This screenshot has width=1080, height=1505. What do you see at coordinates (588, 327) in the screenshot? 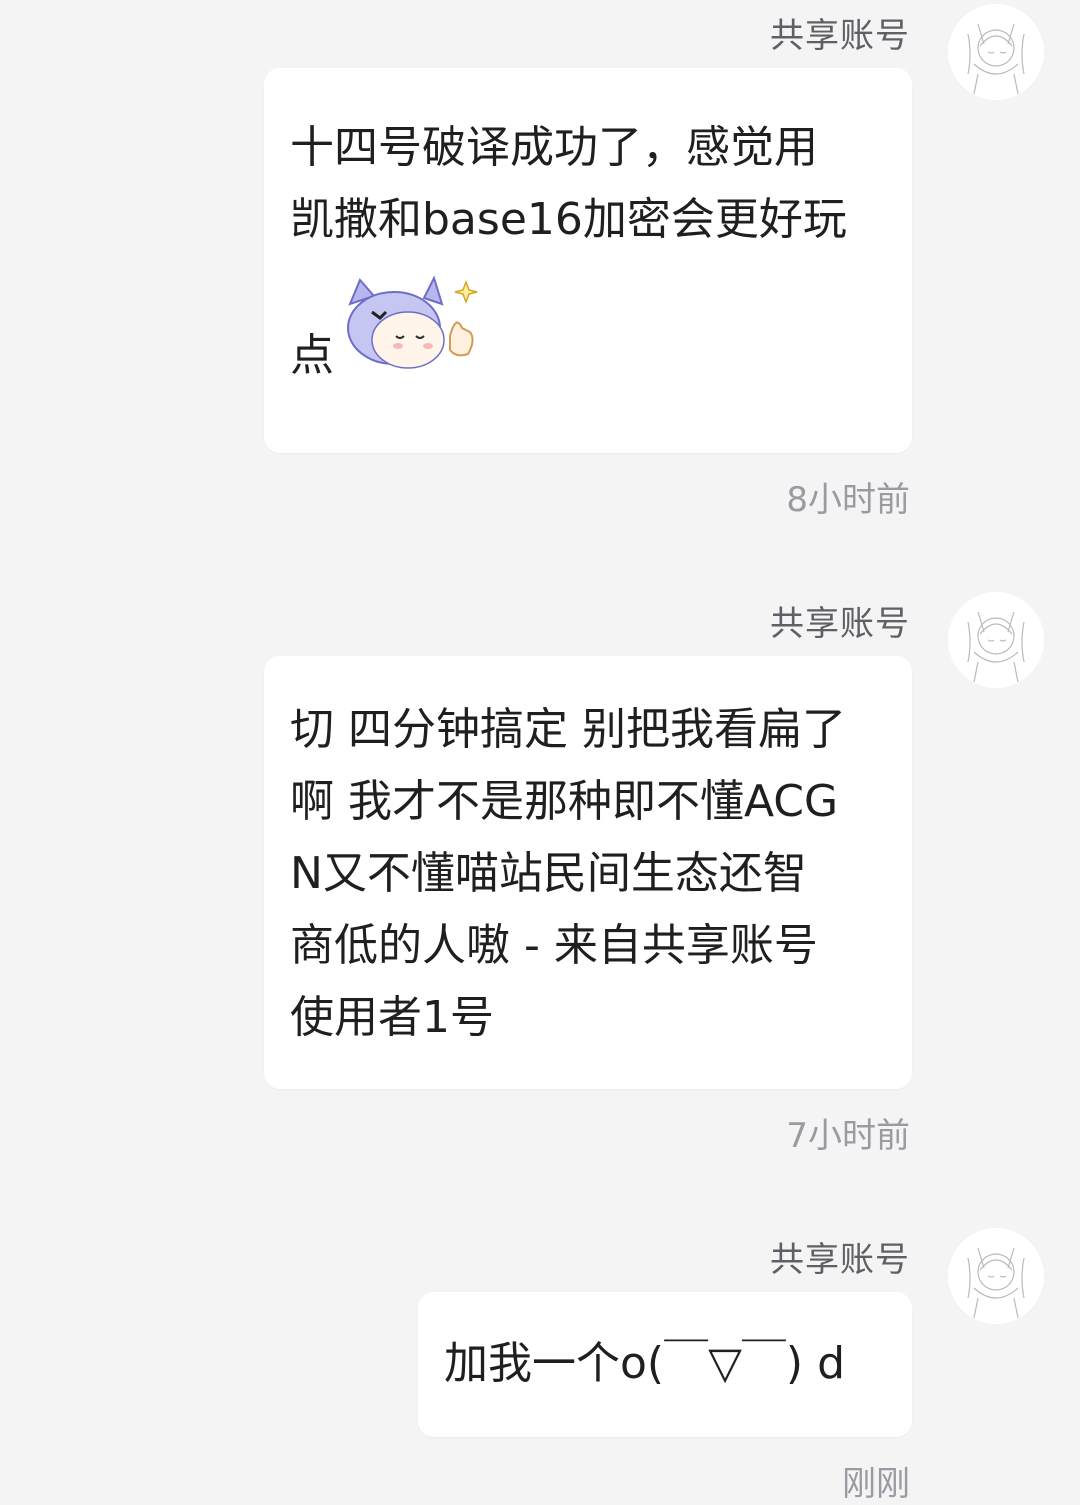
I see `sticker-line: 点` at bounding box center [588, 327].